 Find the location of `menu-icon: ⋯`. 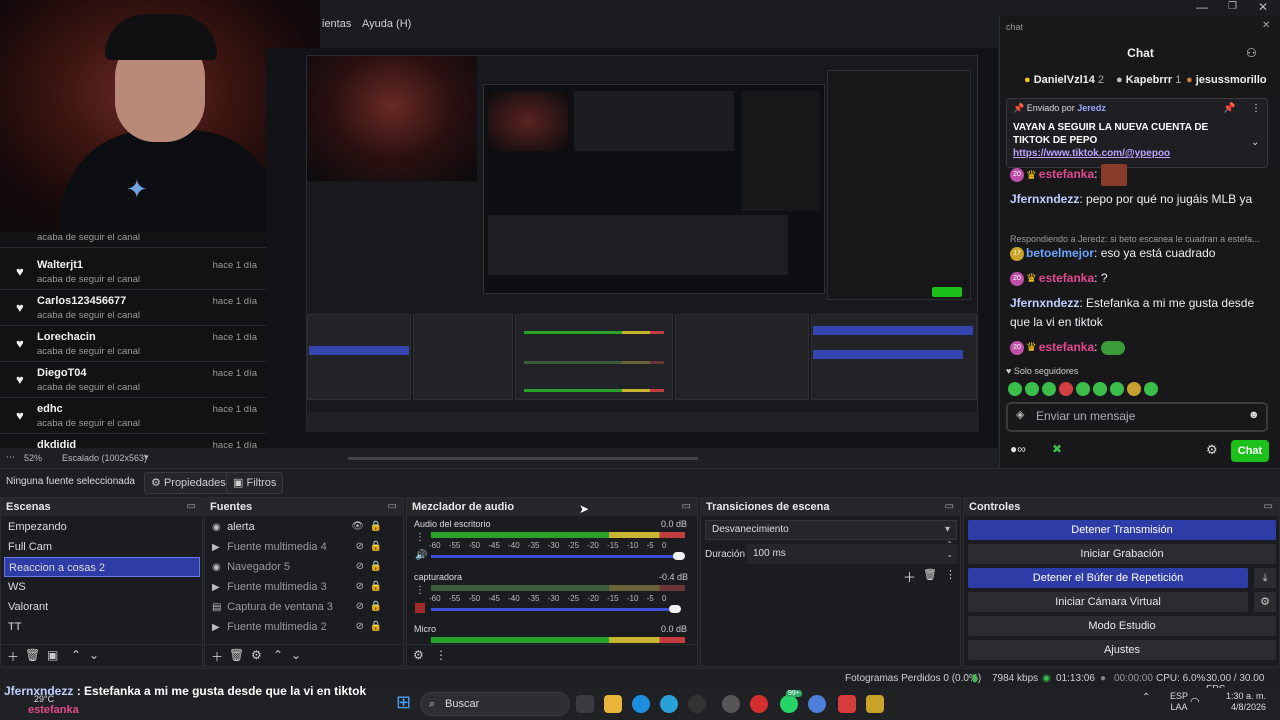

menu-icon: ⋯ is located at coordinates (10, 457).